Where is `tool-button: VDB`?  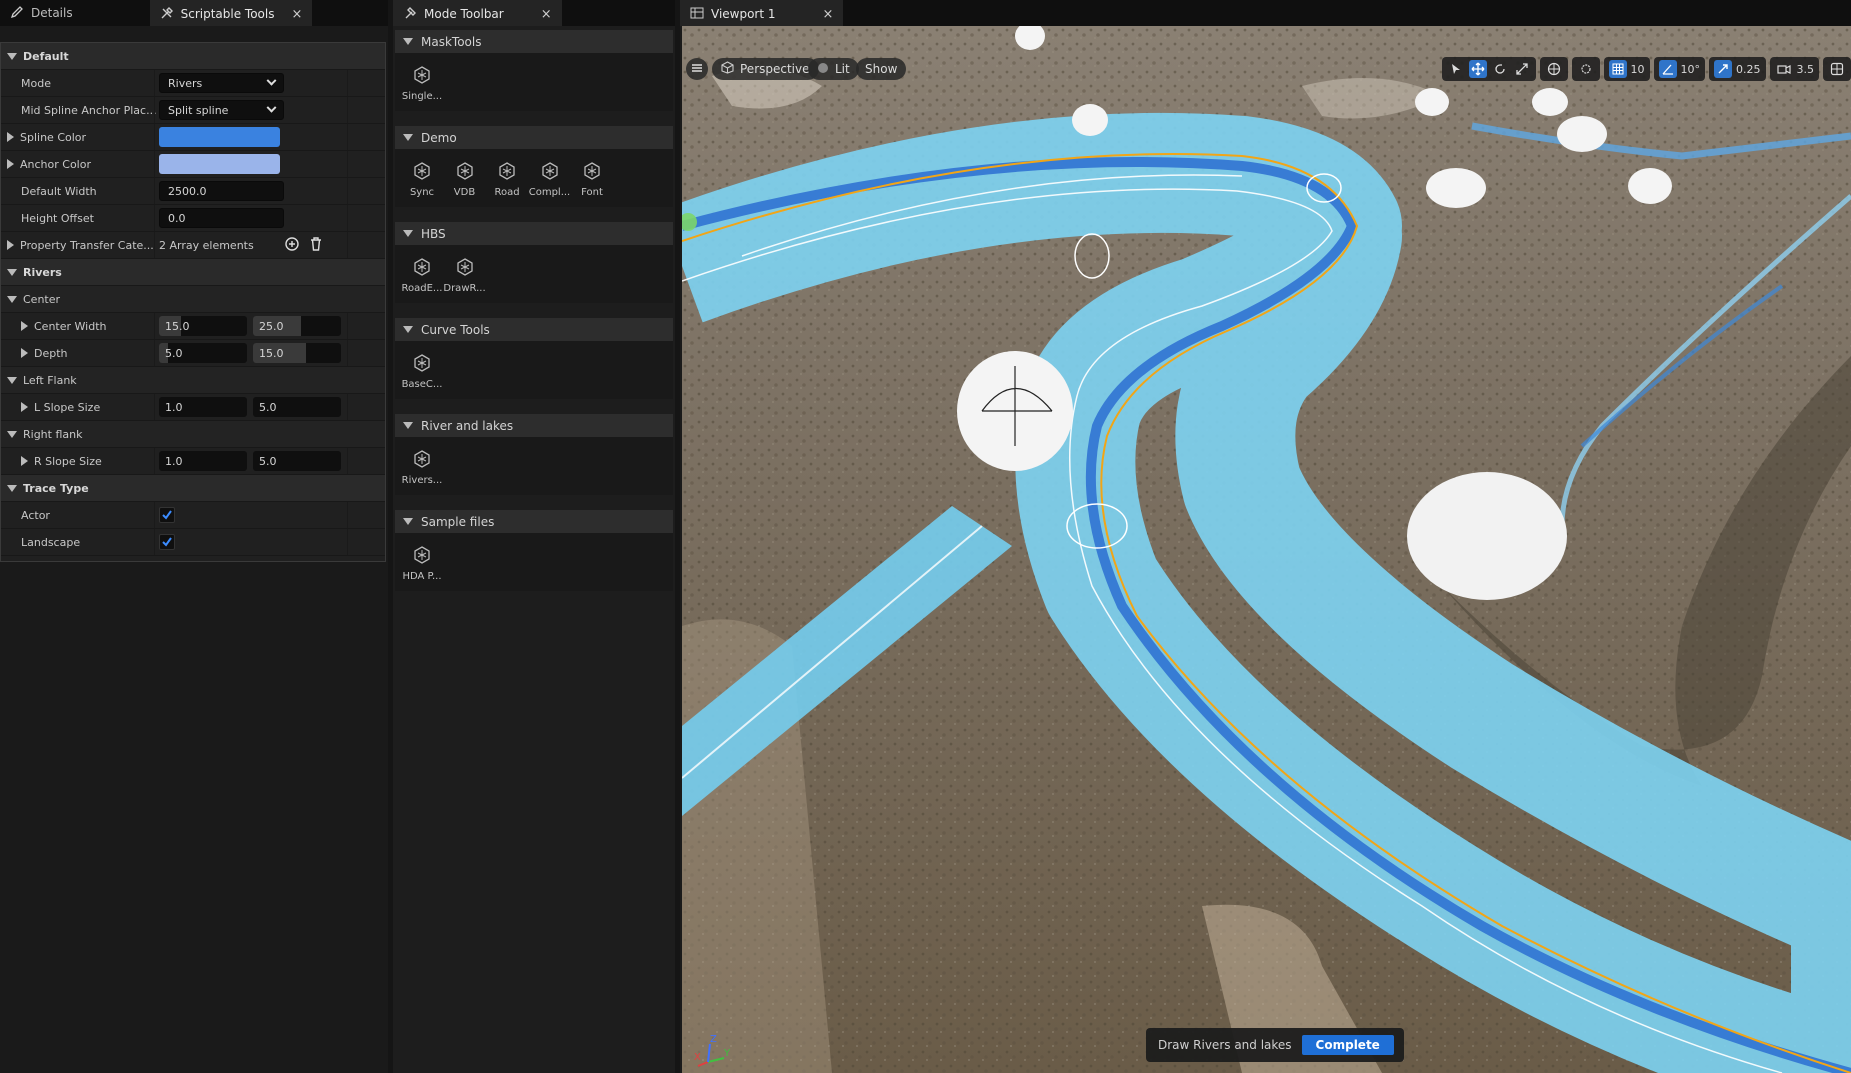 tool-button: VDB is located at coordinates (465, 179).